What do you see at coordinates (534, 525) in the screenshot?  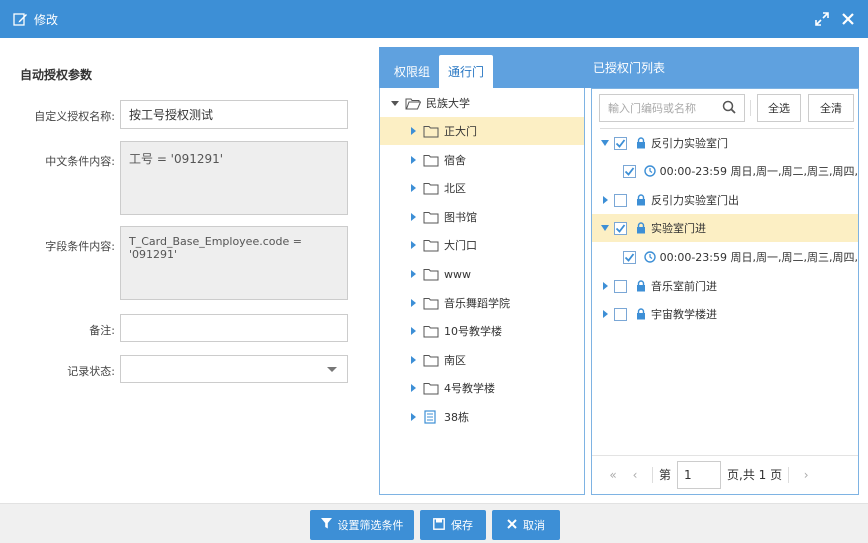 I see `cancel-label: 取消` at bounding box center [534, 525].